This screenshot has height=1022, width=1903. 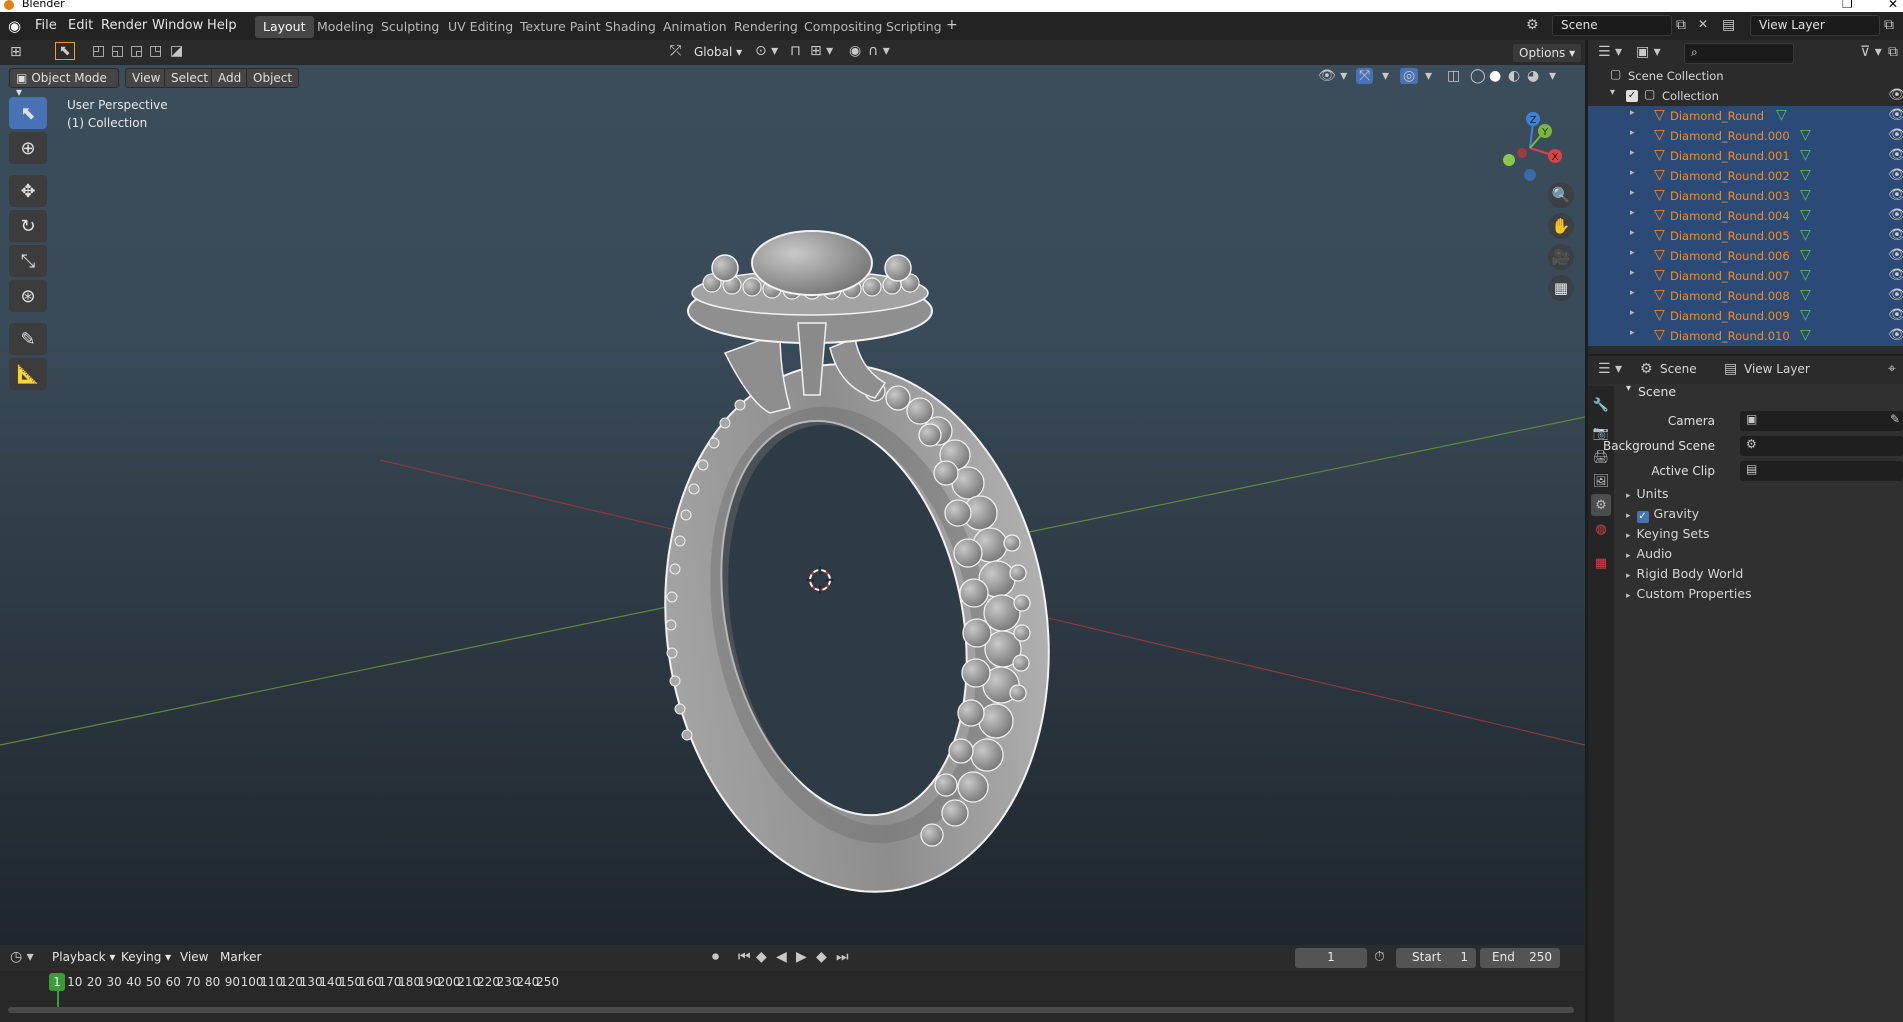 What do you see at coordinates (345, 27) in the screenshot?
I see `tab-modeling: Modeling` at bounding box center [345, 27].